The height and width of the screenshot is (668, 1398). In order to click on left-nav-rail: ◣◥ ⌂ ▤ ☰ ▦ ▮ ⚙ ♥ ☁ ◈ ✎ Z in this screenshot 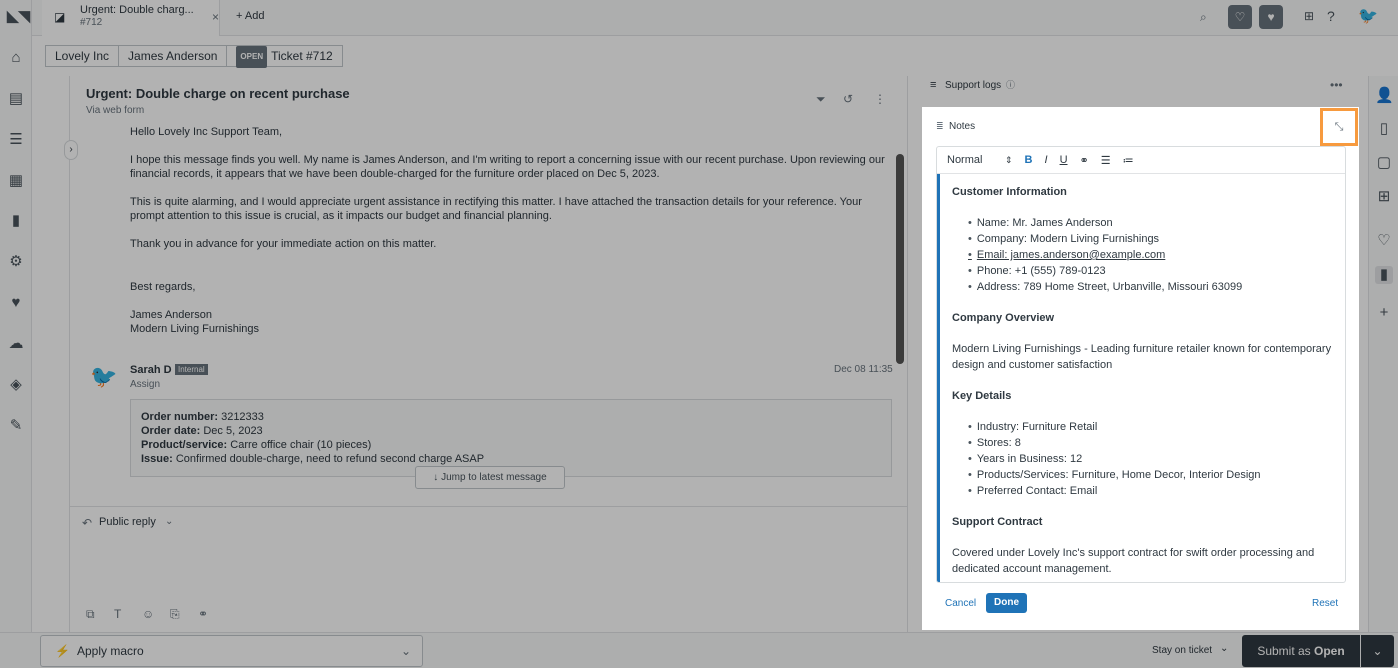, I will do `click(16, 334)`.